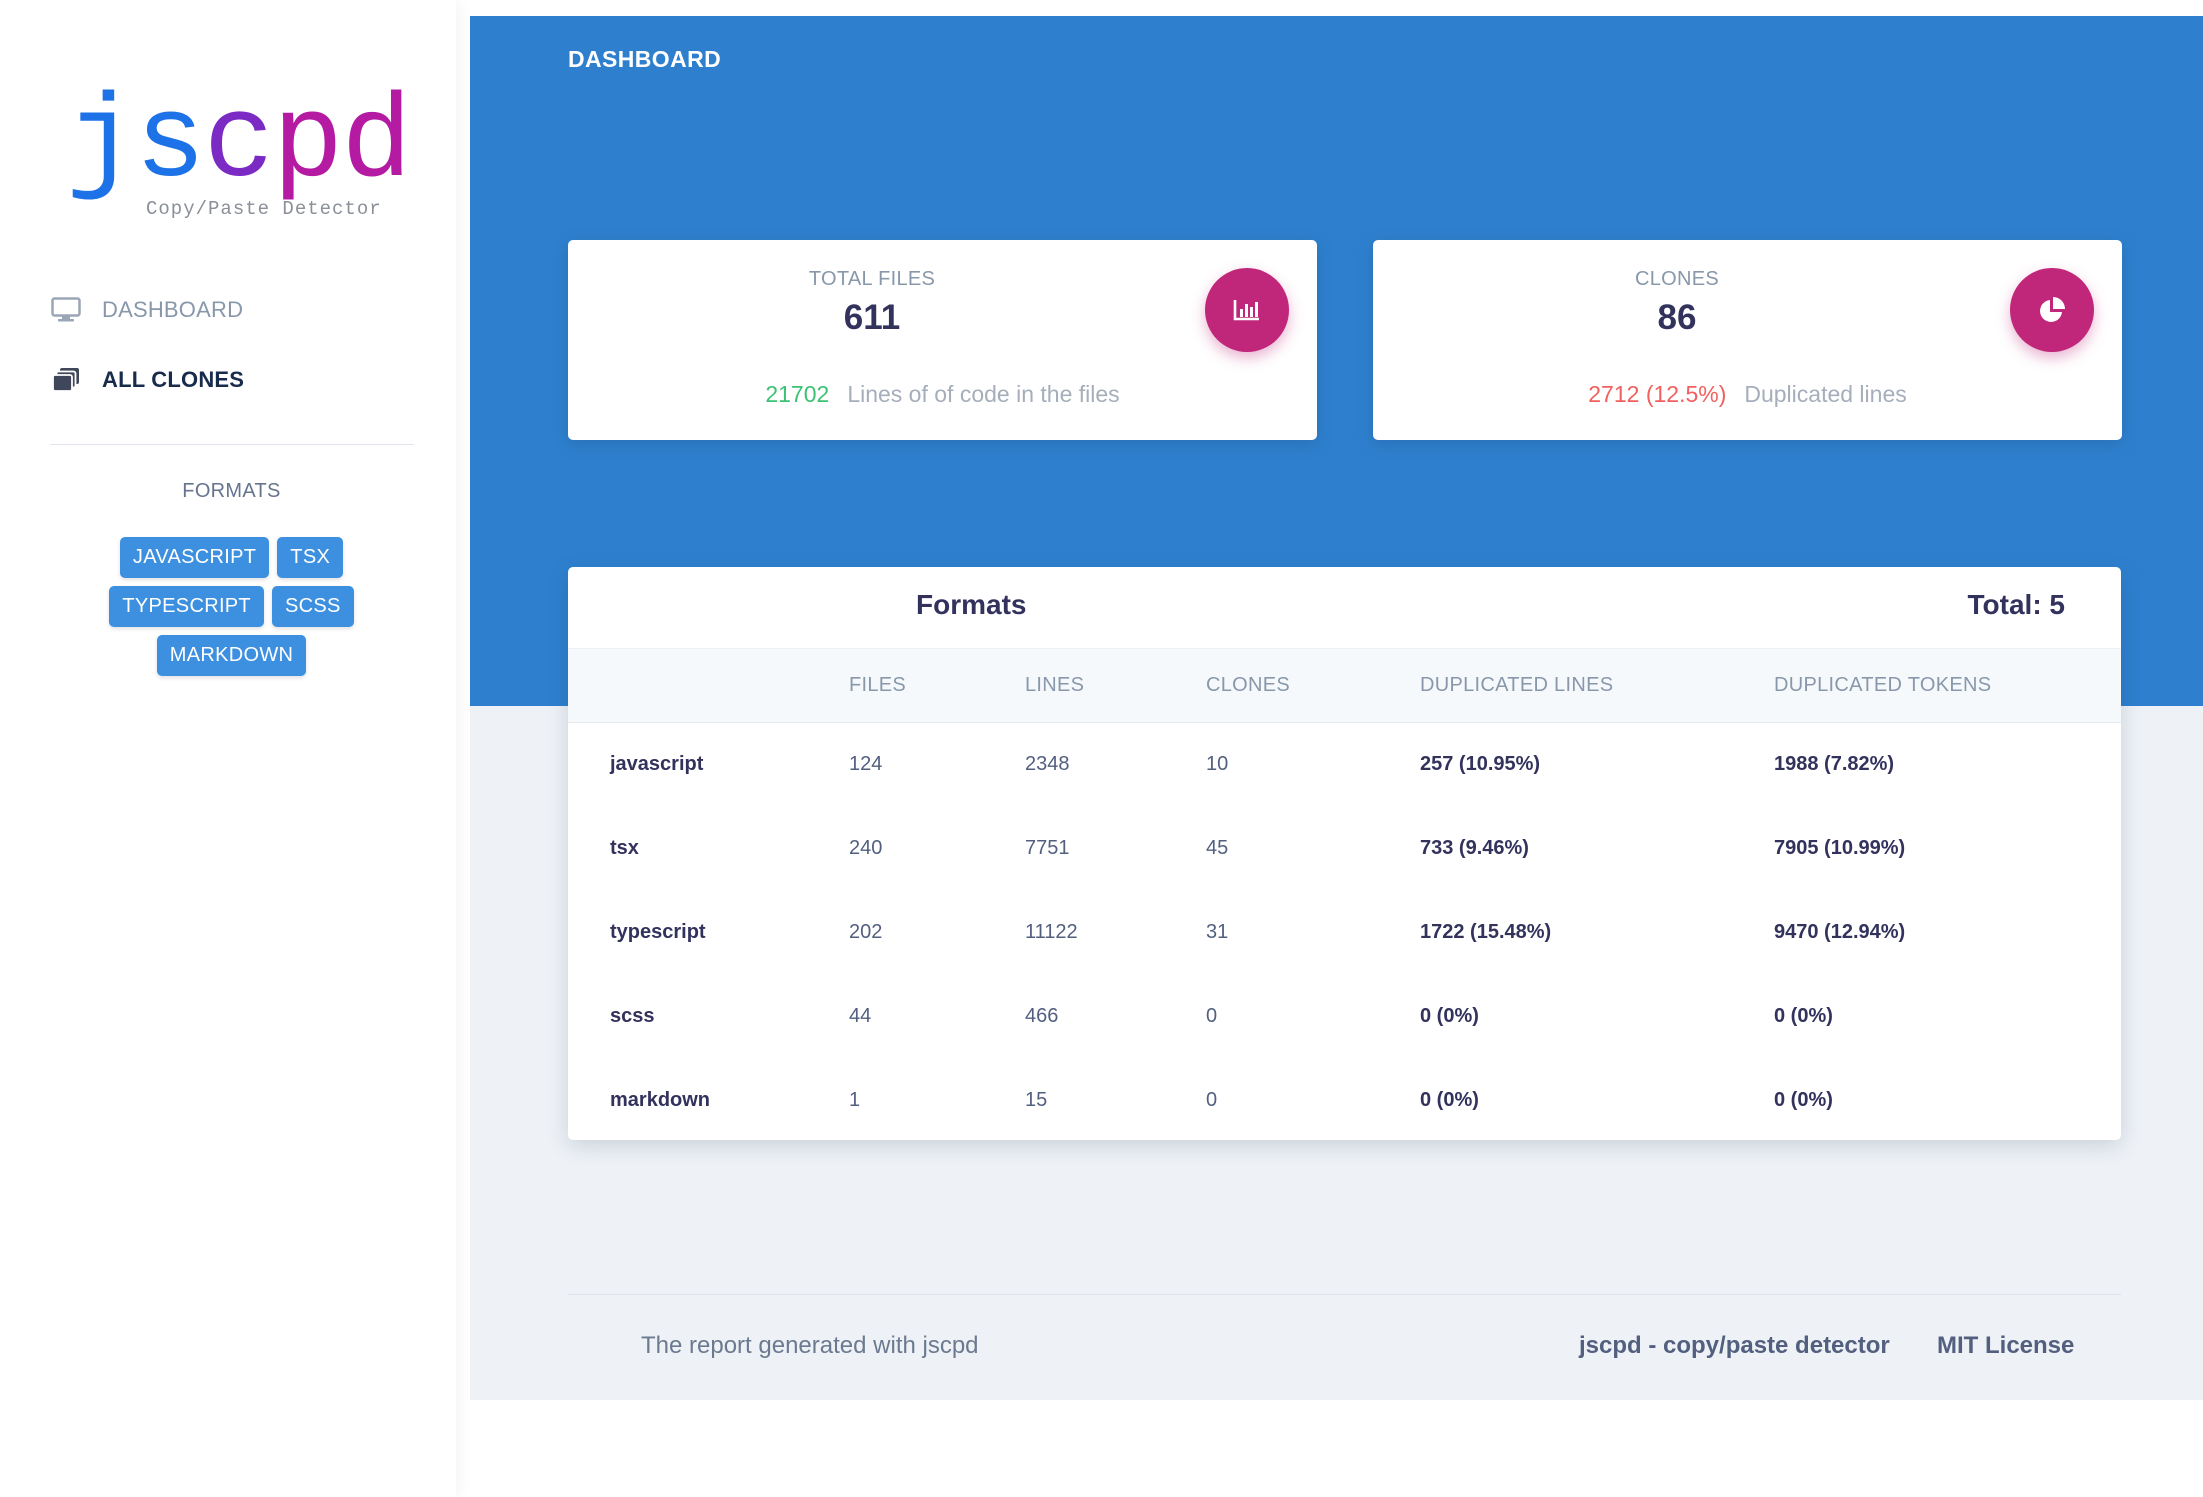  I want to click on format-badges-row-3: MARKDOWN, so click(231, 655).